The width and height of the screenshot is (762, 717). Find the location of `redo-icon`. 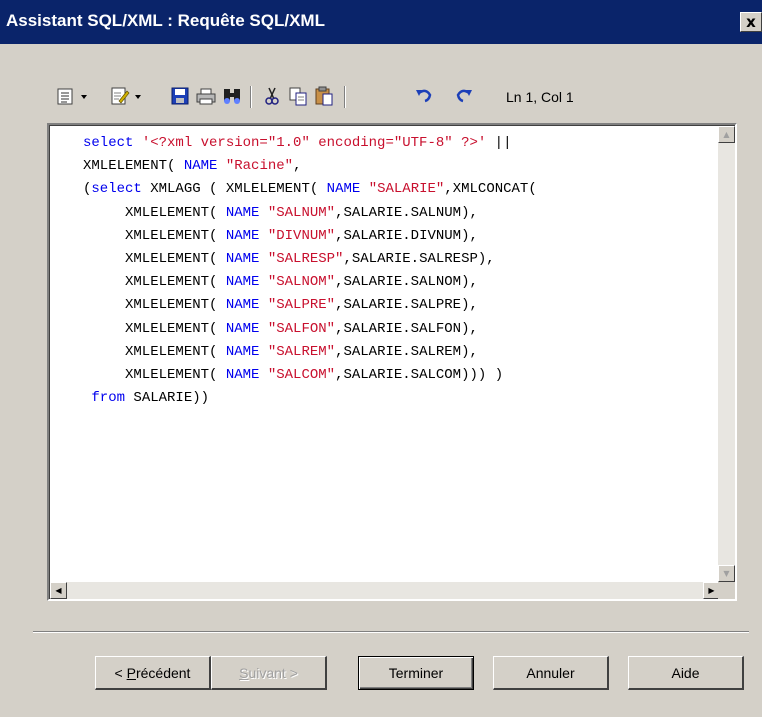

redo-icon is located at coordinates (464, 96).